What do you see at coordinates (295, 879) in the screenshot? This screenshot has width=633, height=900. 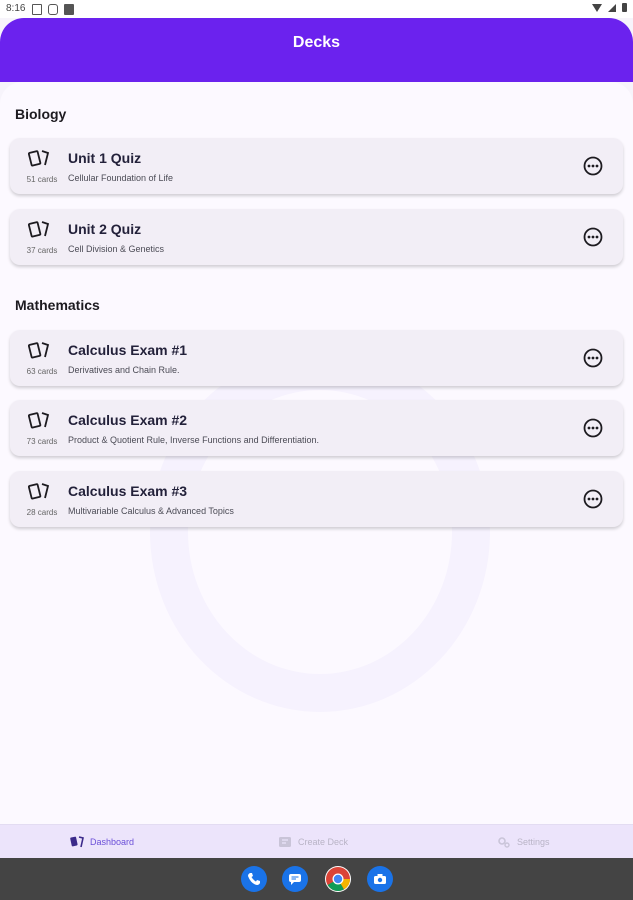 I see `messages-icon` at bounding box center [295, 879].